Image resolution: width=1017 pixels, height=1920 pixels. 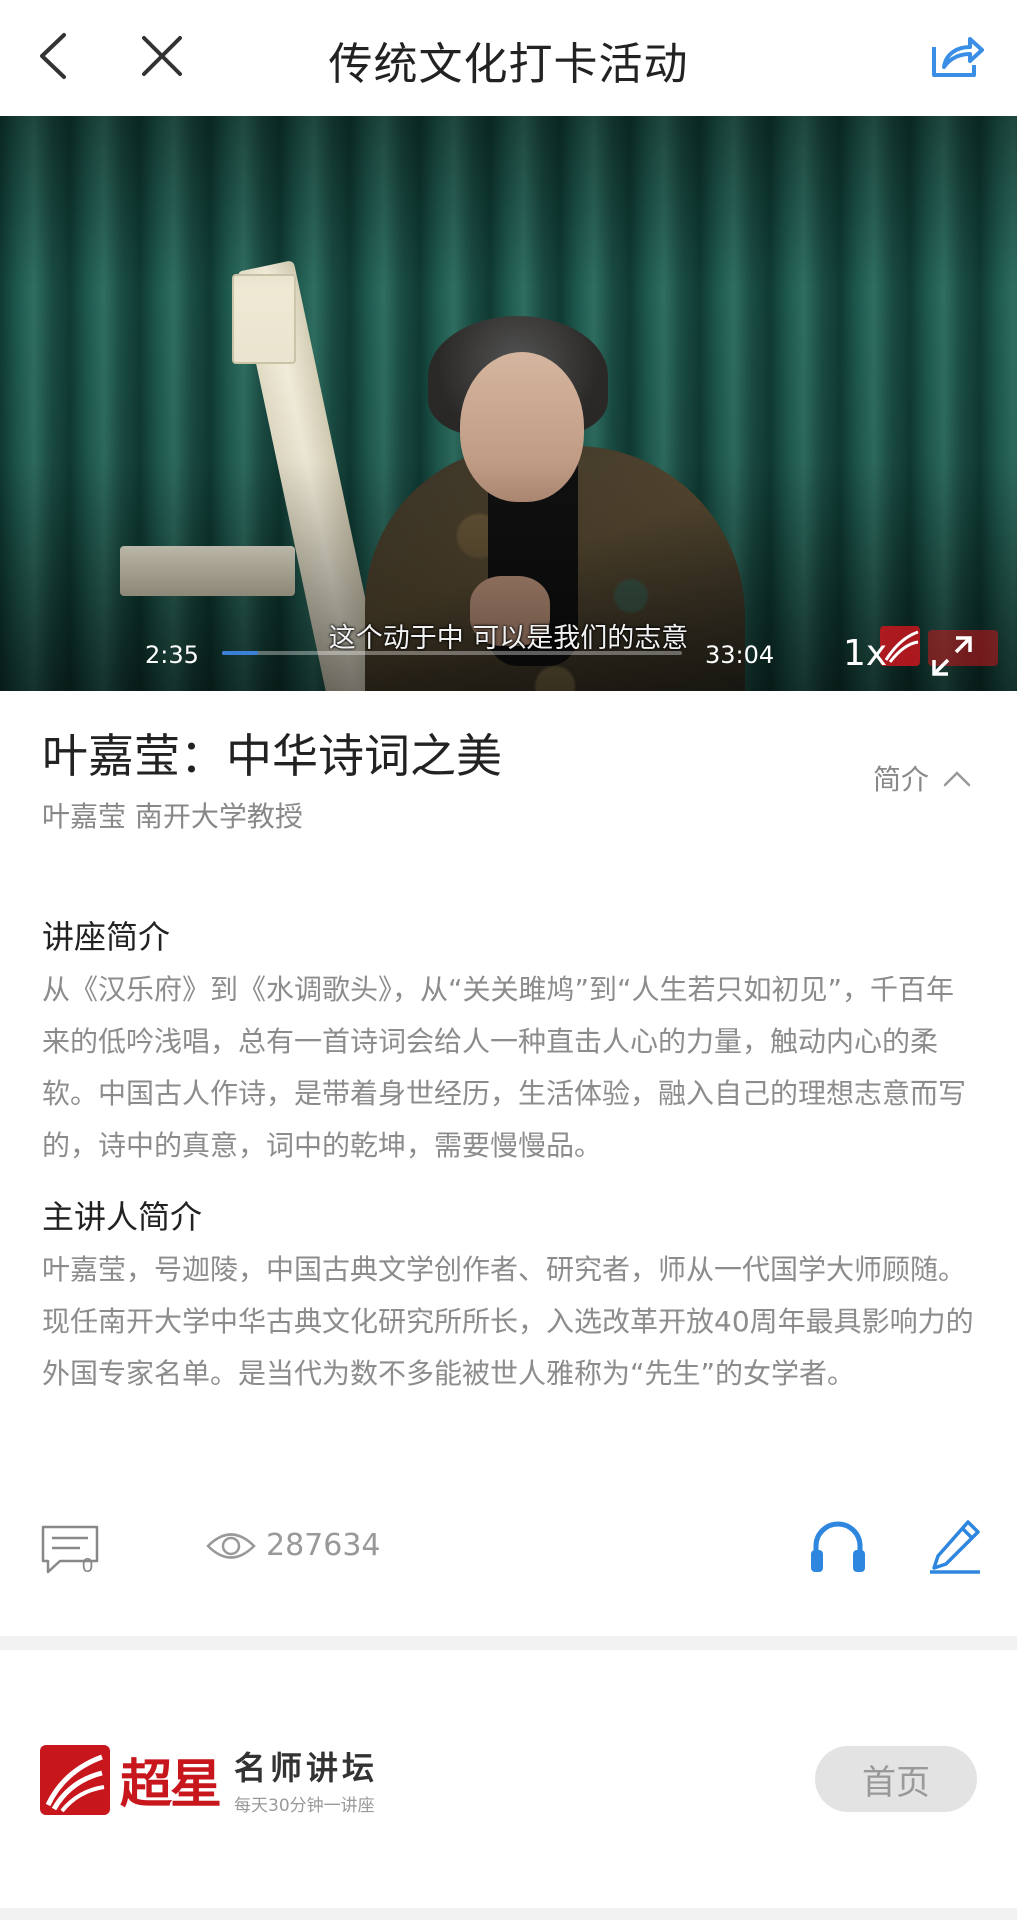 I want to click on intro-toggle: 简介, so click(x=922, y=778).